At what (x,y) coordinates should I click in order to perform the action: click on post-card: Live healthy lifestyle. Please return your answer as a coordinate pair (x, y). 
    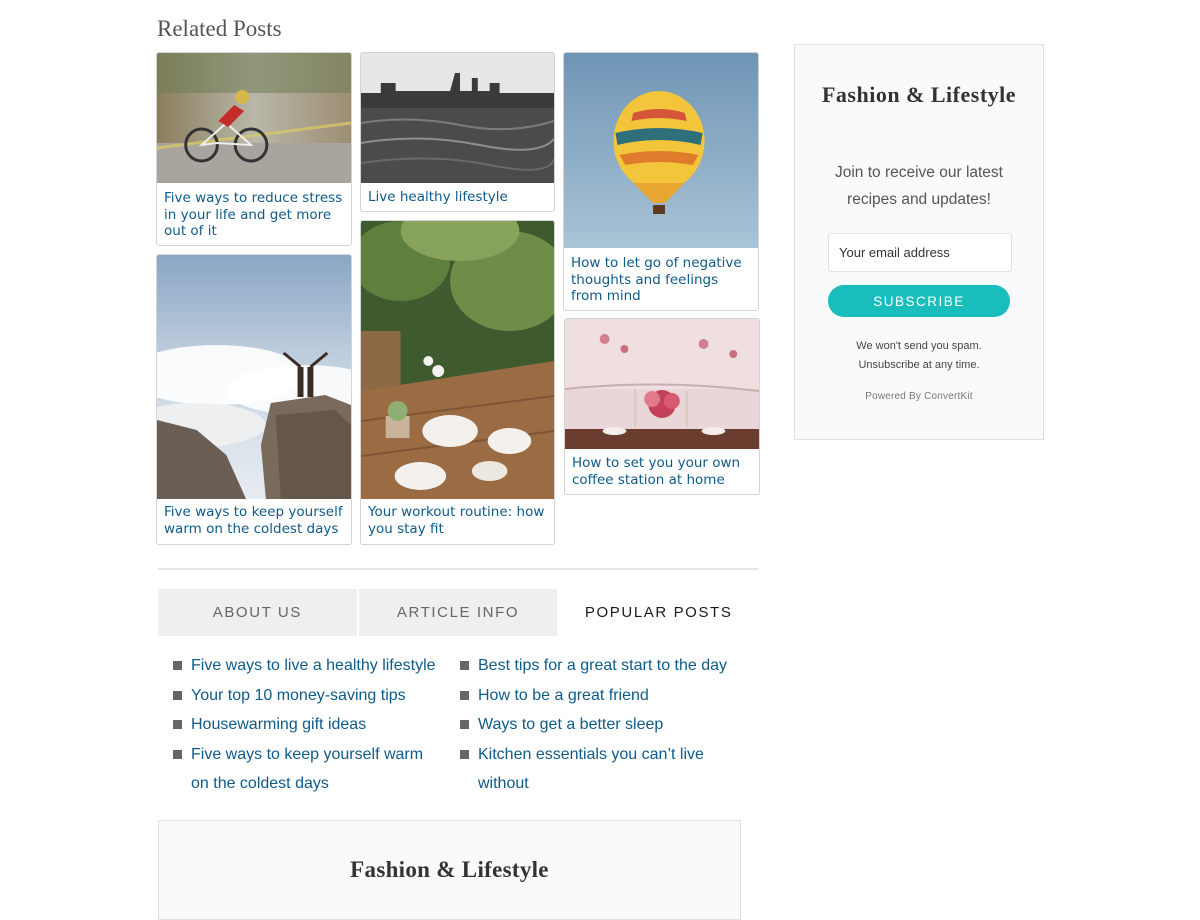
    Looking at the image, I should click on (457, 132).